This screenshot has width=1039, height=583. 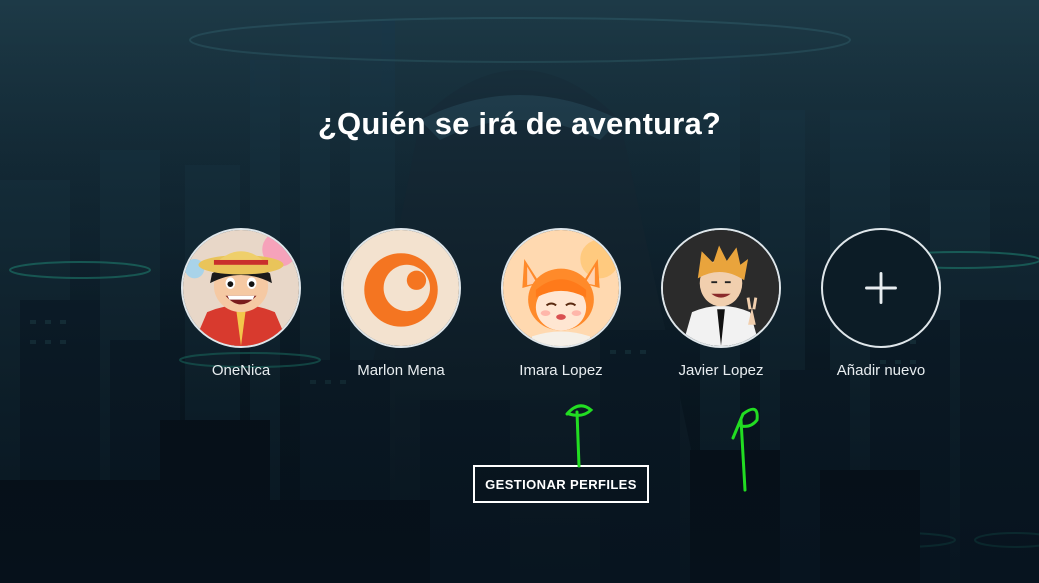 What do you see at coordinates (721, 288) in the screenshot?
I see `denji-avatar` at bounding box center [721, 288].